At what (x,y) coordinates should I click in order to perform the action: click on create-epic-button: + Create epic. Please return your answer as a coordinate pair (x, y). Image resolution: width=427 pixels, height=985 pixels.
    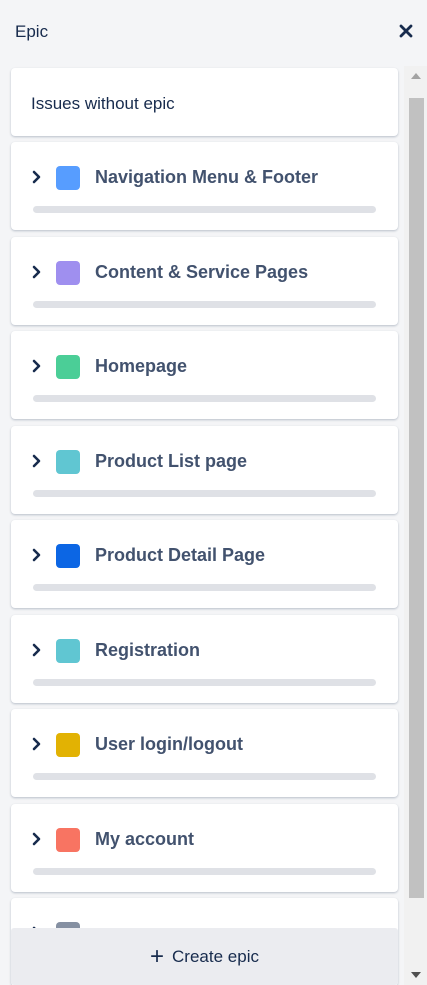
    Looking at the image, I should click on (204, 956).